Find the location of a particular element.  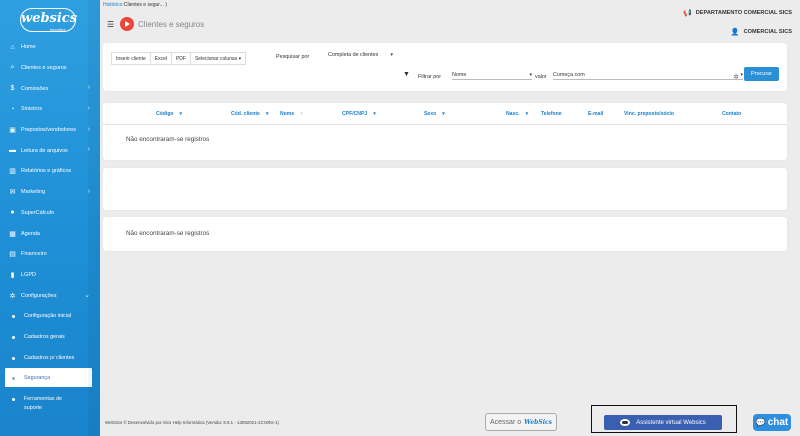

sidebar-item: ▤ Financeiro is located at coordinates (50, 254).